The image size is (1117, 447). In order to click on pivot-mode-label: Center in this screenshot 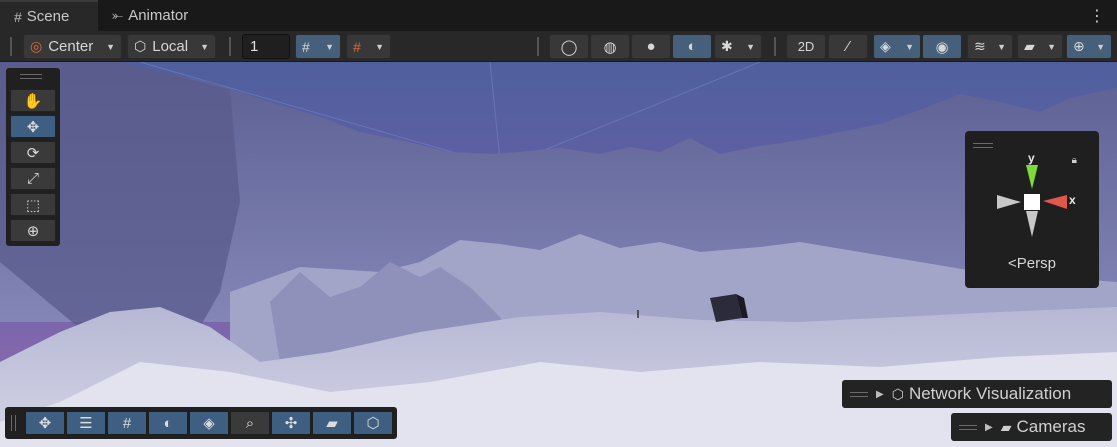, I will do `click(71, 46)`.